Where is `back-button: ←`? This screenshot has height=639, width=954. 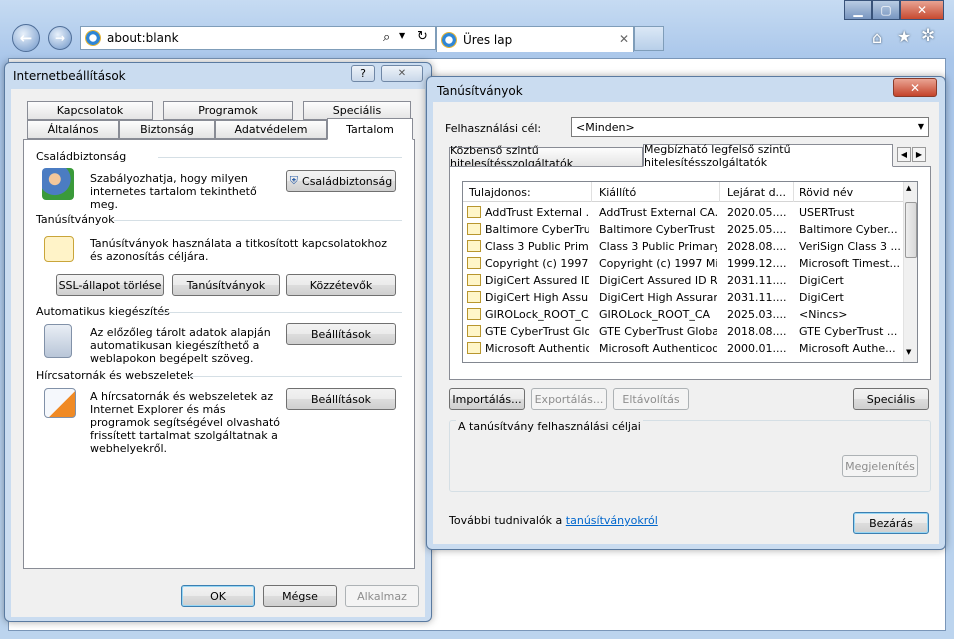
back-button: ← is located at coordinates (26, 38).